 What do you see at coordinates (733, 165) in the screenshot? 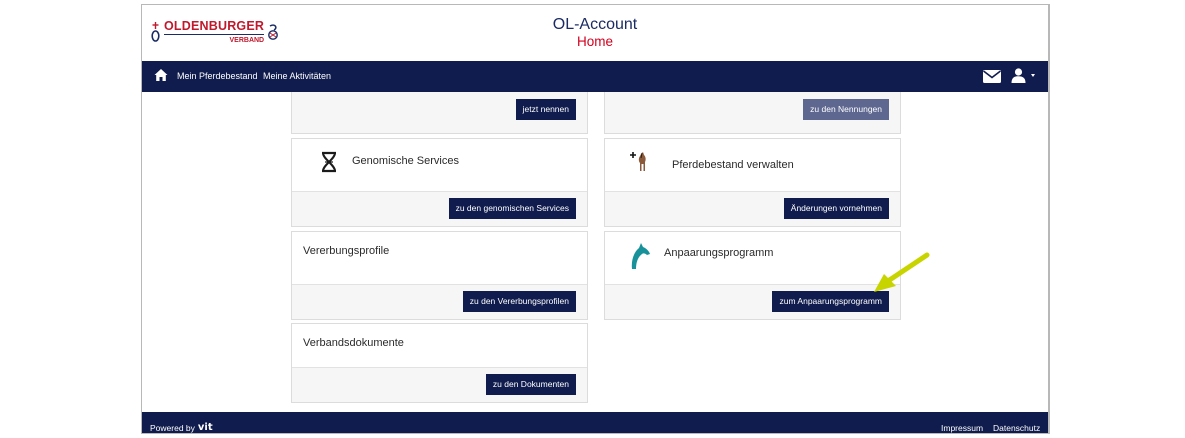
I see `card-title: Pferdebestand verwalten` at bounding box center [733, 165].